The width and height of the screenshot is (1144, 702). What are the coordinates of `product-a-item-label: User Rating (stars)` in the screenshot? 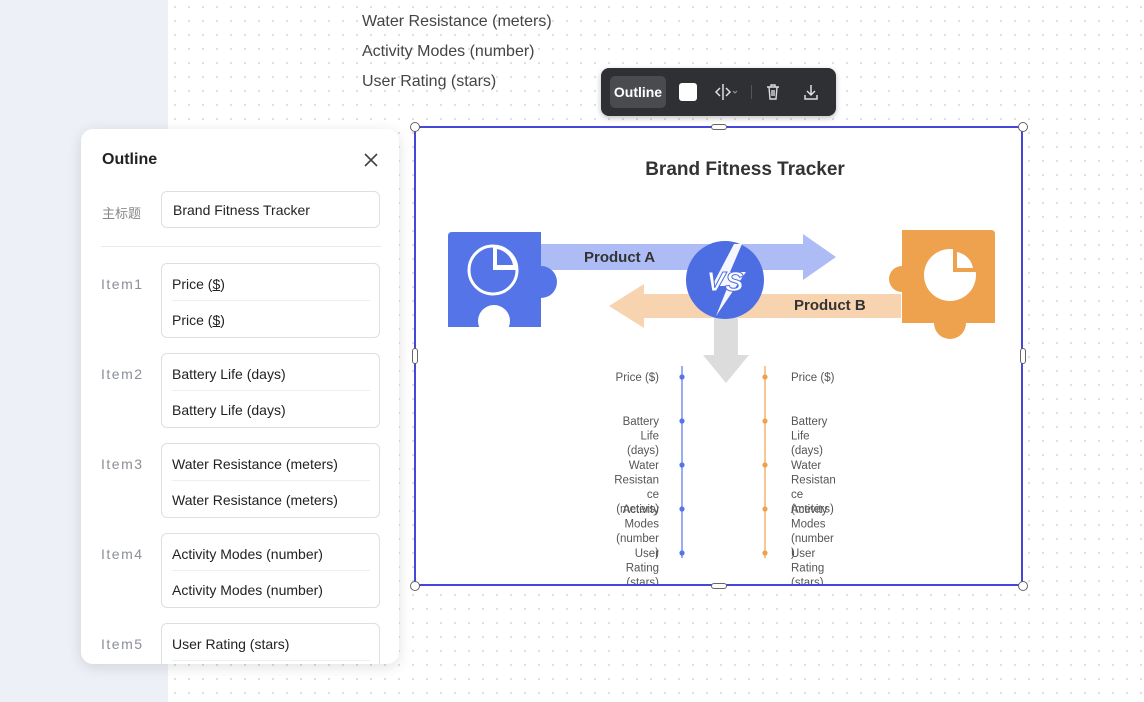 It's located at (642, 566).